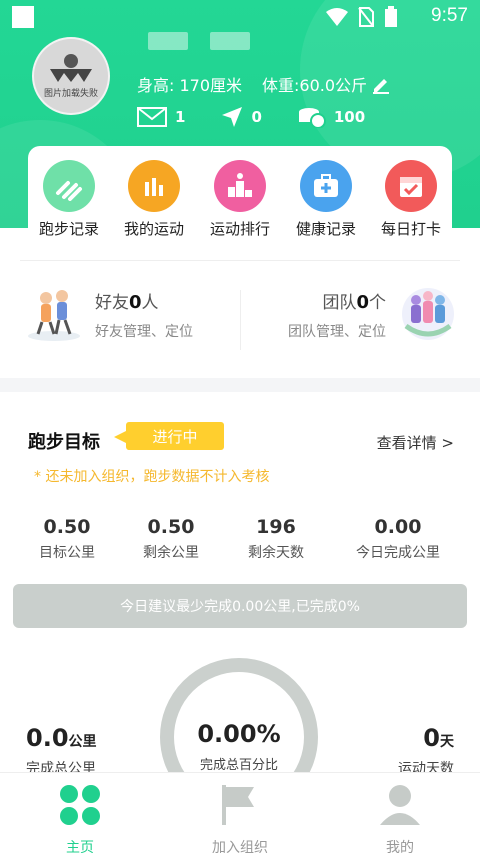 This screenshot has height=853, width=480. Describe the element at coordinates (256, 117) in the screenshot. I see `location-count: 0` at that location.